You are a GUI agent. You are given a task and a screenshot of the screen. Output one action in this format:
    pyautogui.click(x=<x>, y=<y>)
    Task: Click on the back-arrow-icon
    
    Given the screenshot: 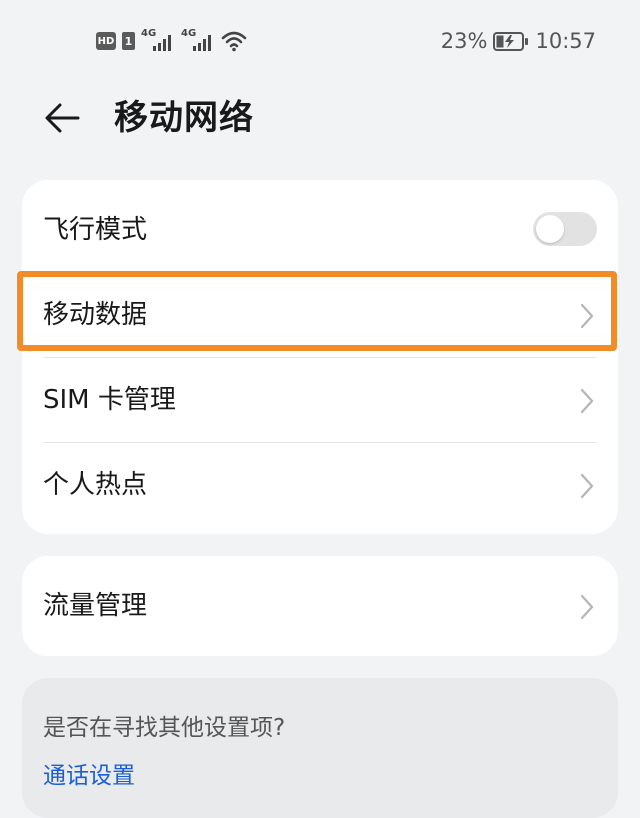 What is the action you would take?
    pyautogui.click(x=62, y=118)
    